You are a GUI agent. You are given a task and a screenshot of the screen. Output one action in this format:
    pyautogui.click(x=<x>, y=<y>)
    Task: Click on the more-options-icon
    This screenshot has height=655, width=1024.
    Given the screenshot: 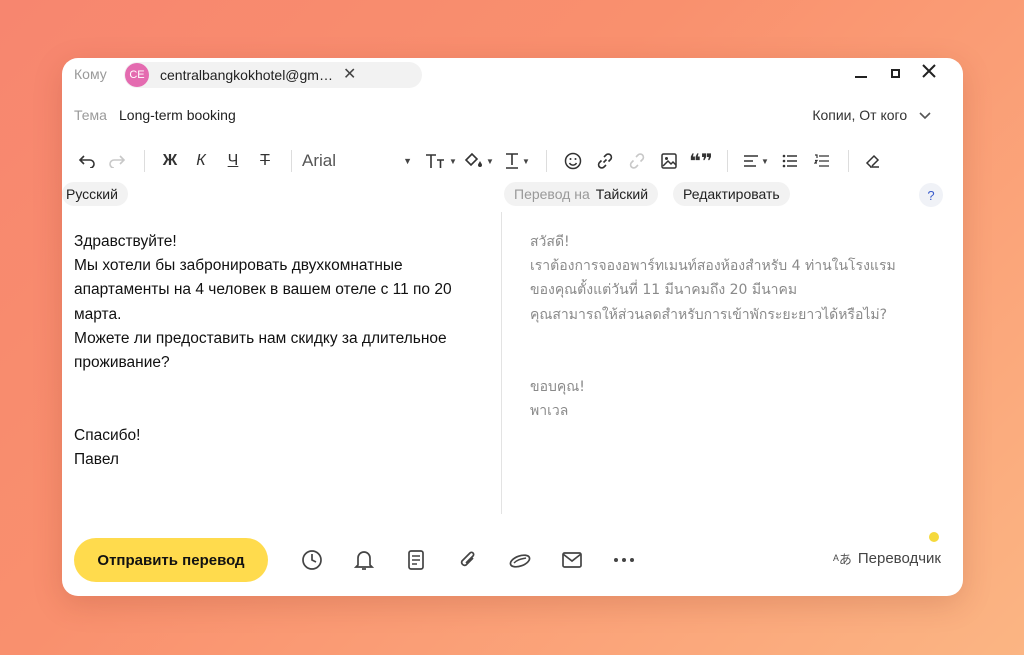 What is the action you would take?
    pyautogui.click(x=624, y=560)
    